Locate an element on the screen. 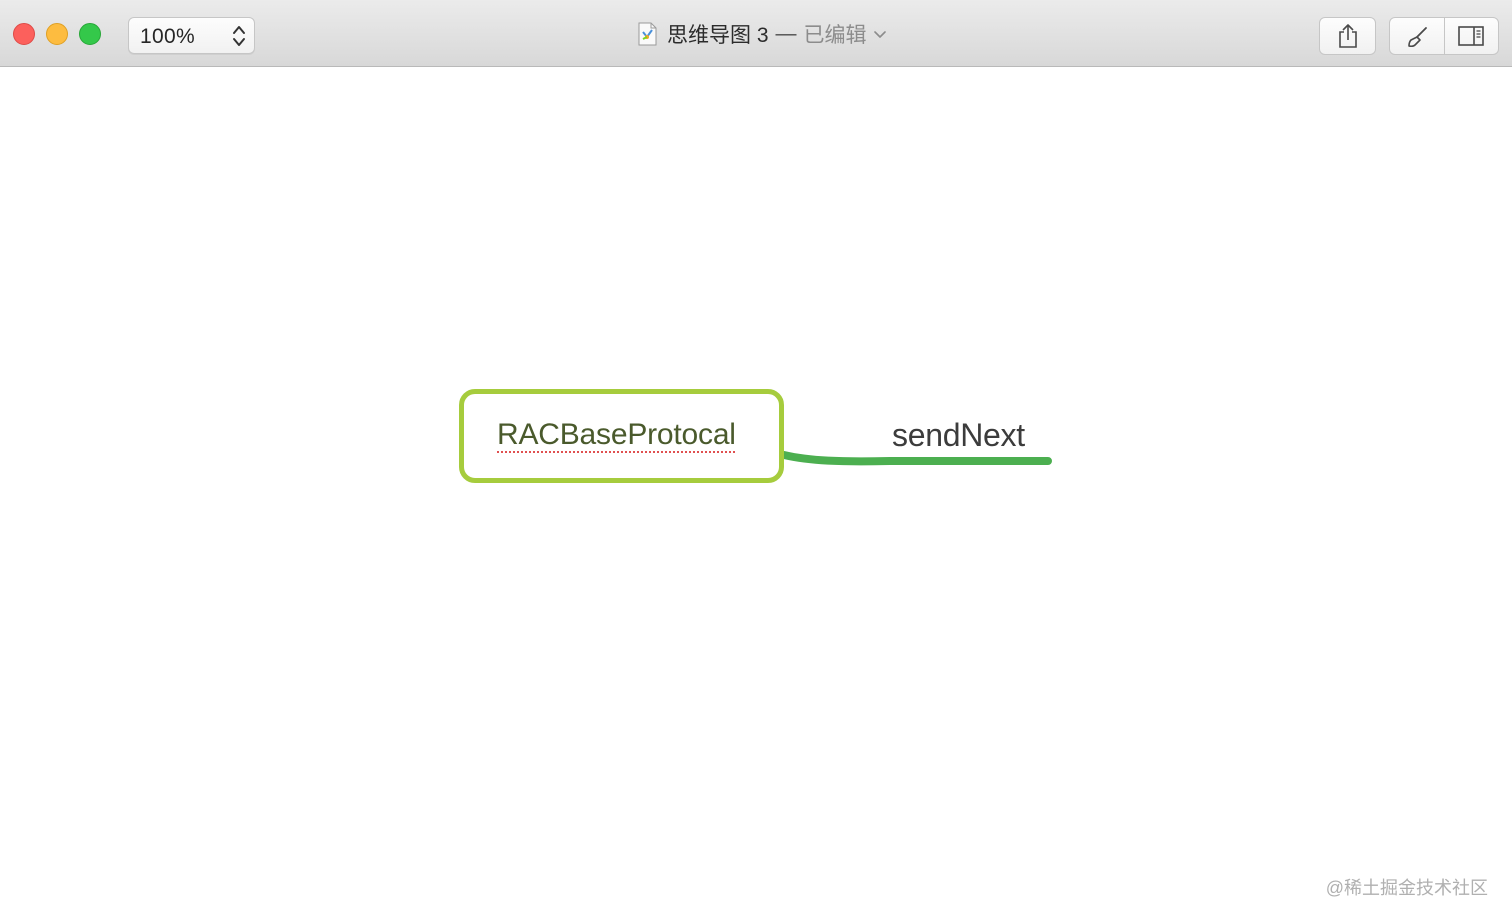  sidebar-toggle-button is located at coordinates (1471, 36).